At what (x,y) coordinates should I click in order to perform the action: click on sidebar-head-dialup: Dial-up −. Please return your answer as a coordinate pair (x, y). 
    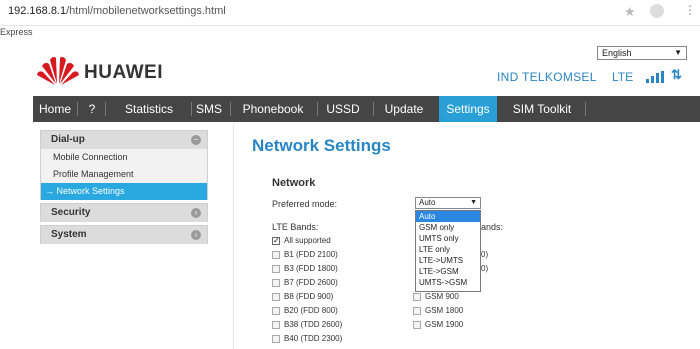
    Looking at the image, I should click on (124, 140).